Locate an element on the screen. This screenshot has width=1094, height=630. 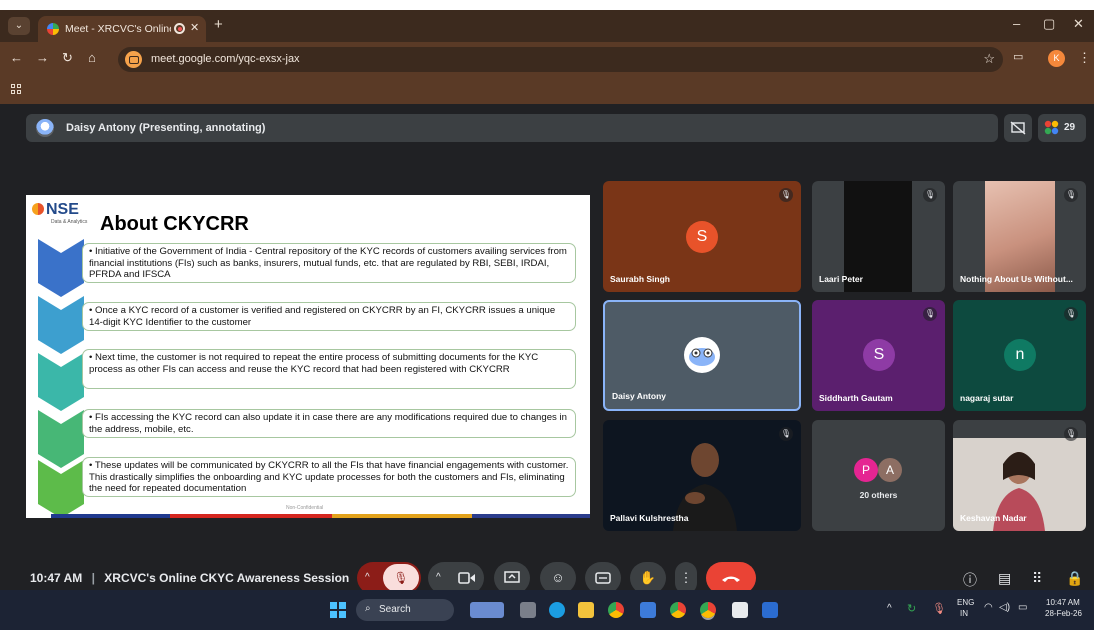
chrome-active-icon is located at coordinates (708, 610).